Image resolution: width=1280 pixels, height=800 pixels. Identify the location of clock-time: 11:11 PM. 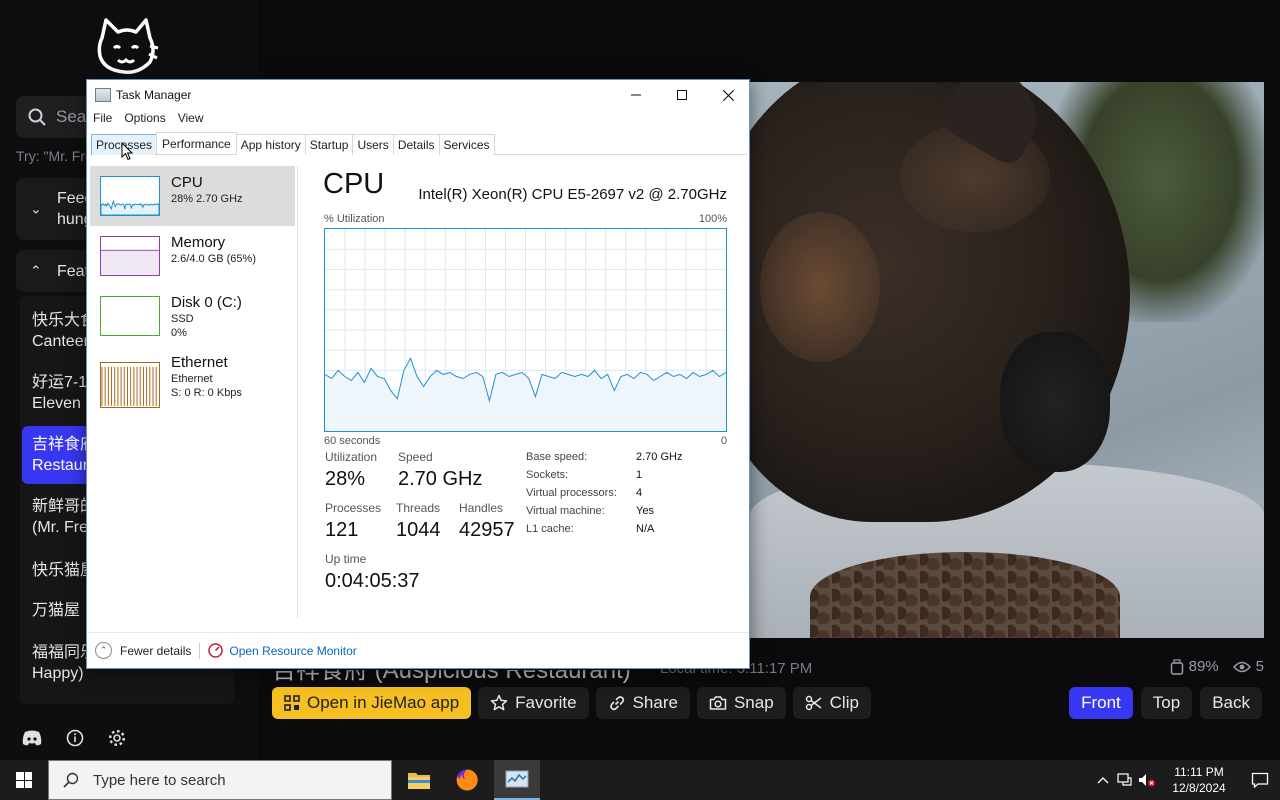
(1199, 772).